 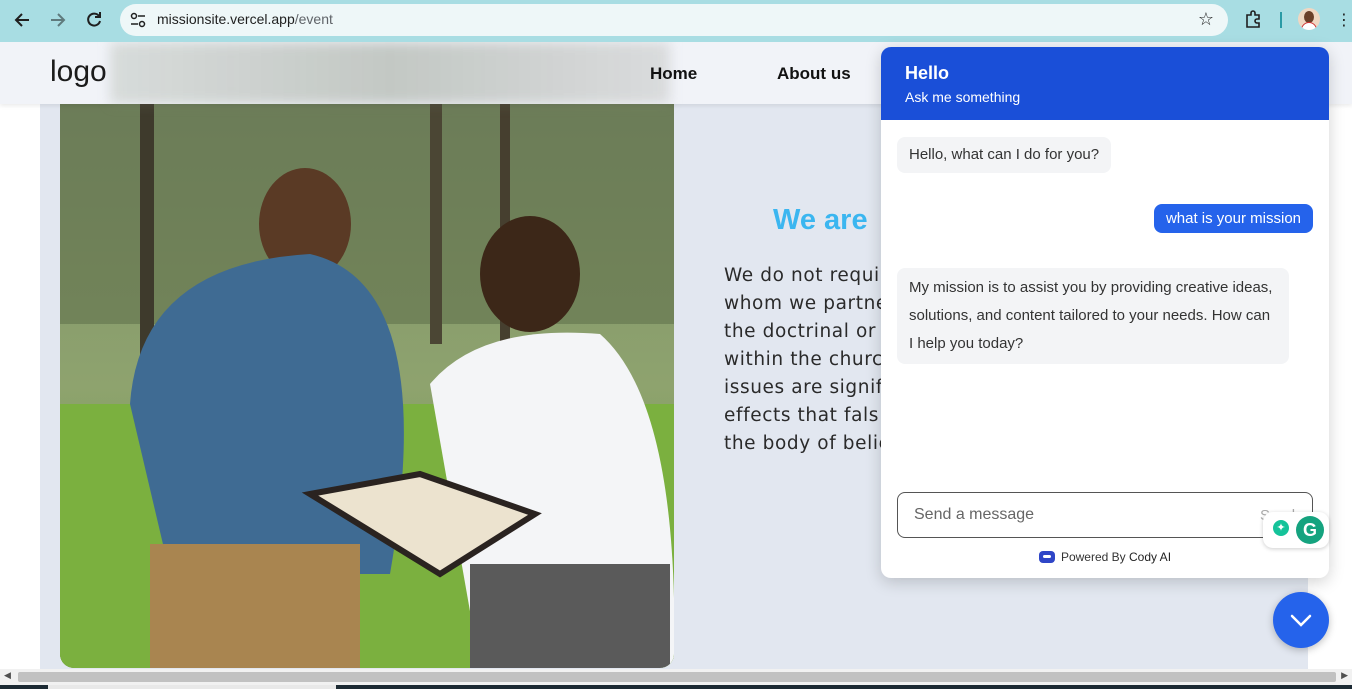 What do you see at coordinates (313, 19) in the screenshot?
I see `url-path: /event` at bounding box center [313, 19].